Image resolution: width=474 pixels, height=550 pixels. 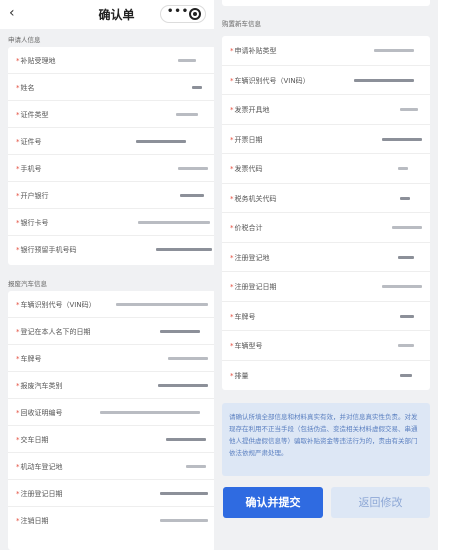 What do you see at coordinates (246, 169) in the screenshot?
I see `field-label: *发票代码` at bounding box center [246, 169].